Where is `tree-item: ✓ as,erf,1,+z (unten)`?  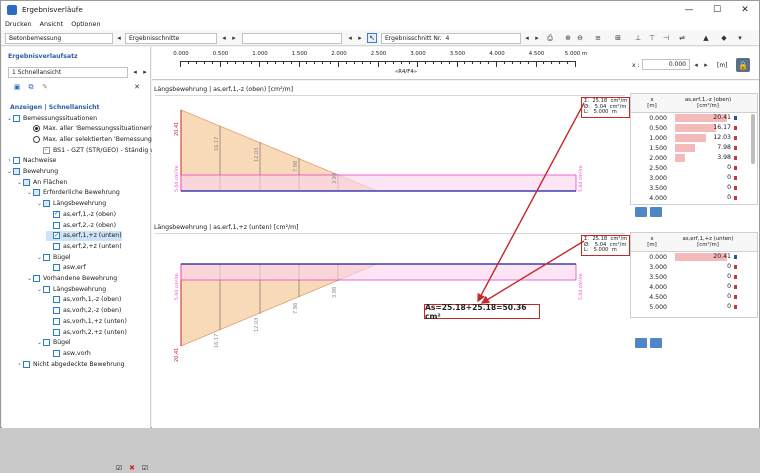 tree-item: ✓ as,erf,1,+z (unten) is located at coordinates (84, 235).